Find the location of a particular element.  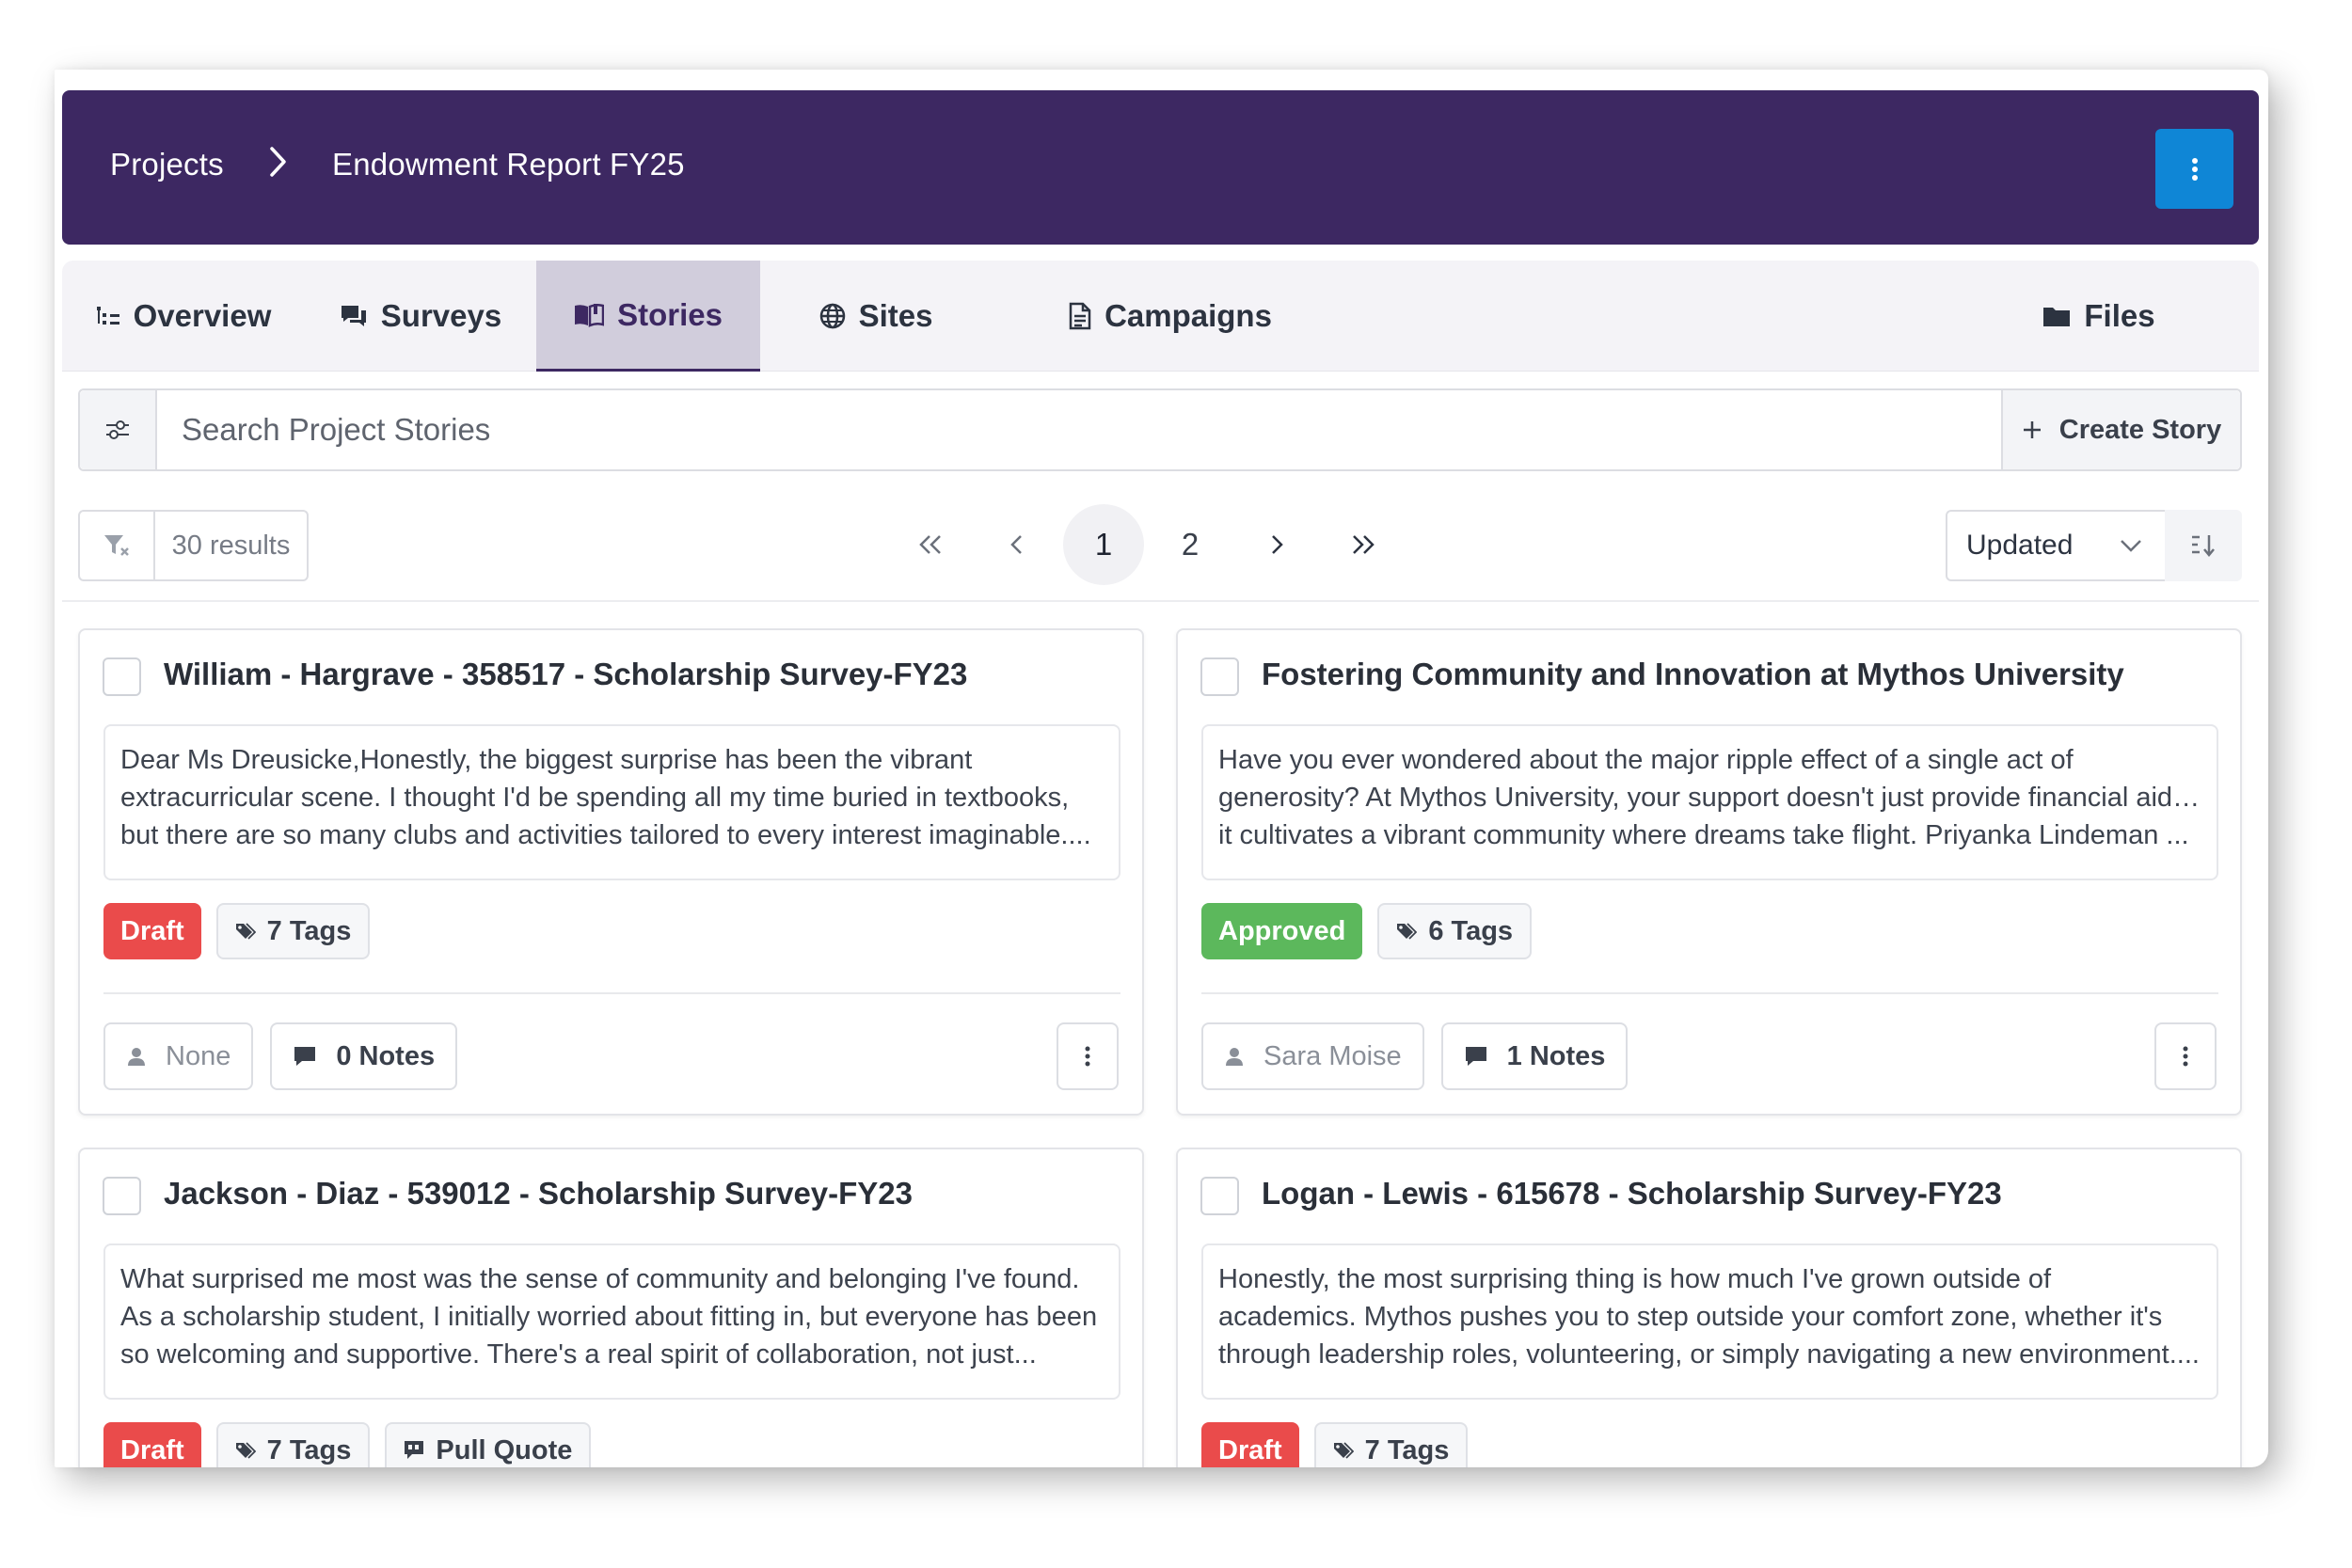

assignee-name: Sara Moise is located at coordinates (1332, 1055).